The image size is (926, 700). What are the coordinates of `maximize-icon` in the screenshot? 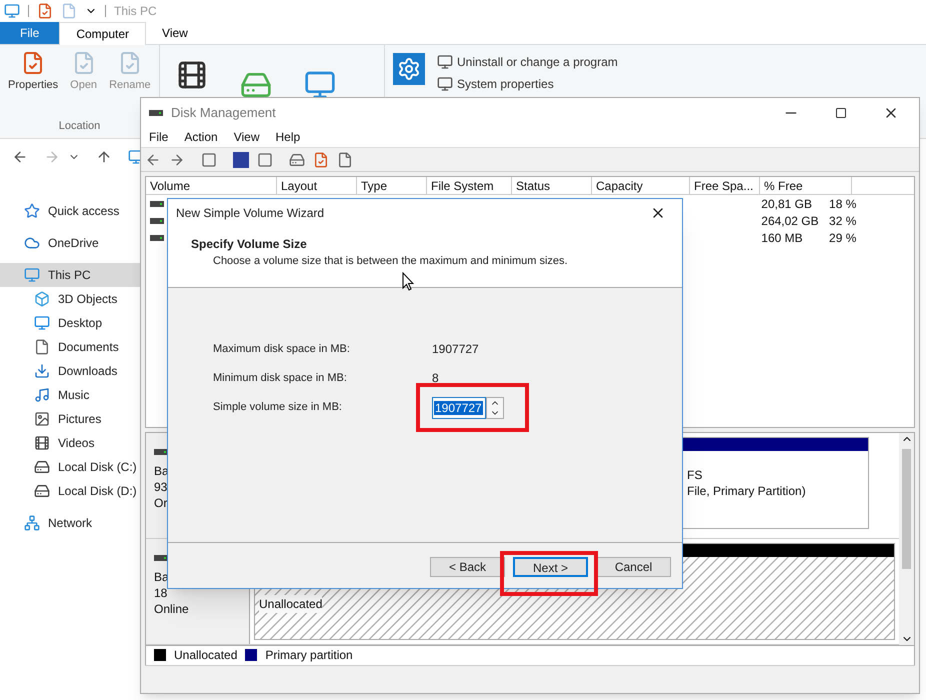 It's located at (841, 112).